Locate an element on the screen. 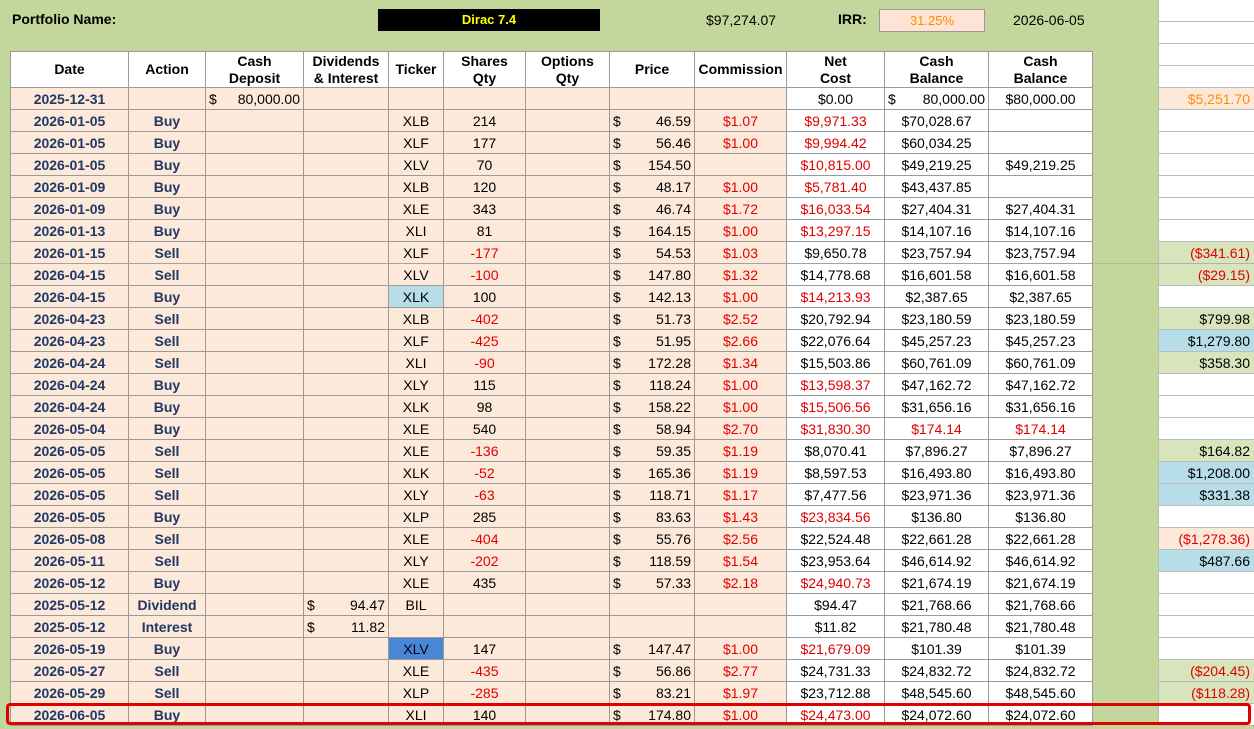 The image size is (1254, 729). cell-shares-qty: 343 is located at coordinates (484, 208).